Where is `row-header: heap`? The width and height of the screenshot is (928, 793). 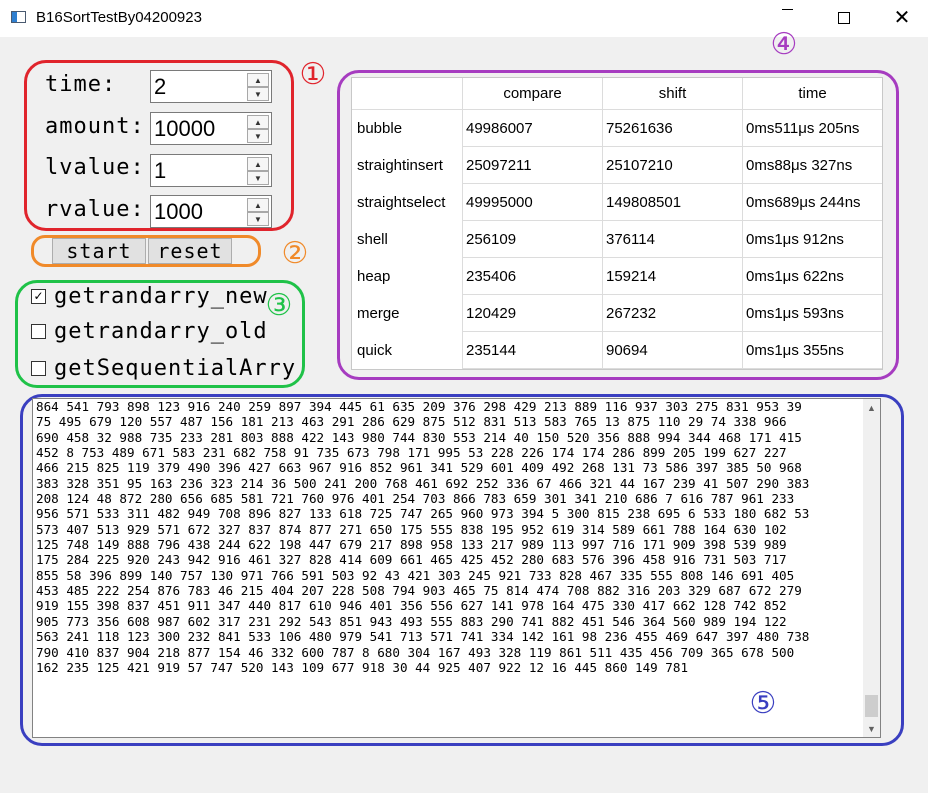 row-header: heap is located at coordinates (407, 276).